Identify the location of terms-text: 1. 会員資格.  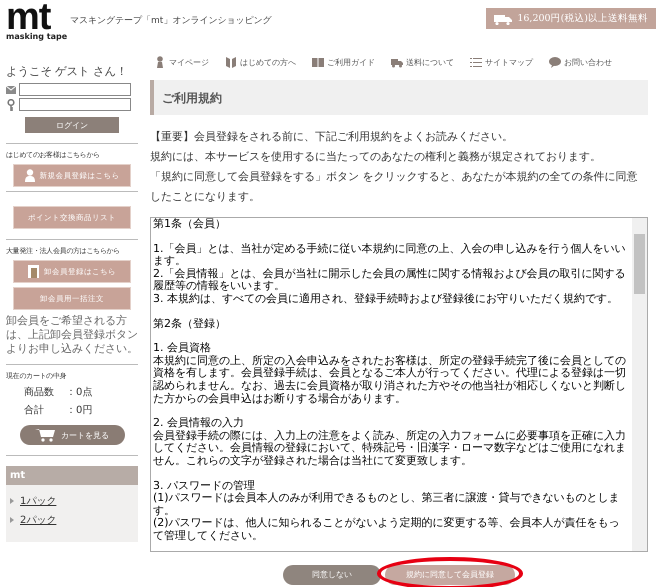
(182, 348).